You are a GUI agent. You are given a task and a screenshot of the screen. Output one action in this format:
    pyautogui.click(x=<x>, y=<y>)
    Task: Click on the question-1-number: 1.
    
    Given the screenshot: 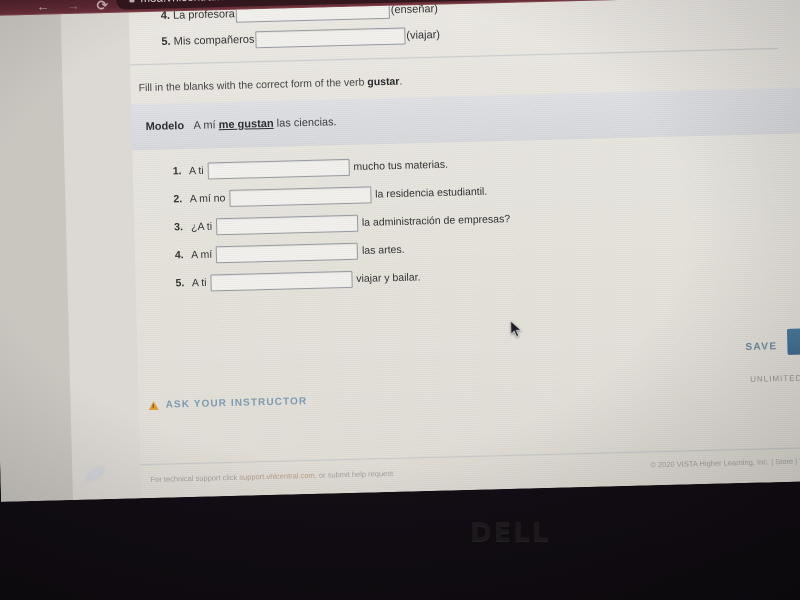 What is the action you would take?
    pyautogui.click(x=177, y=171)
    